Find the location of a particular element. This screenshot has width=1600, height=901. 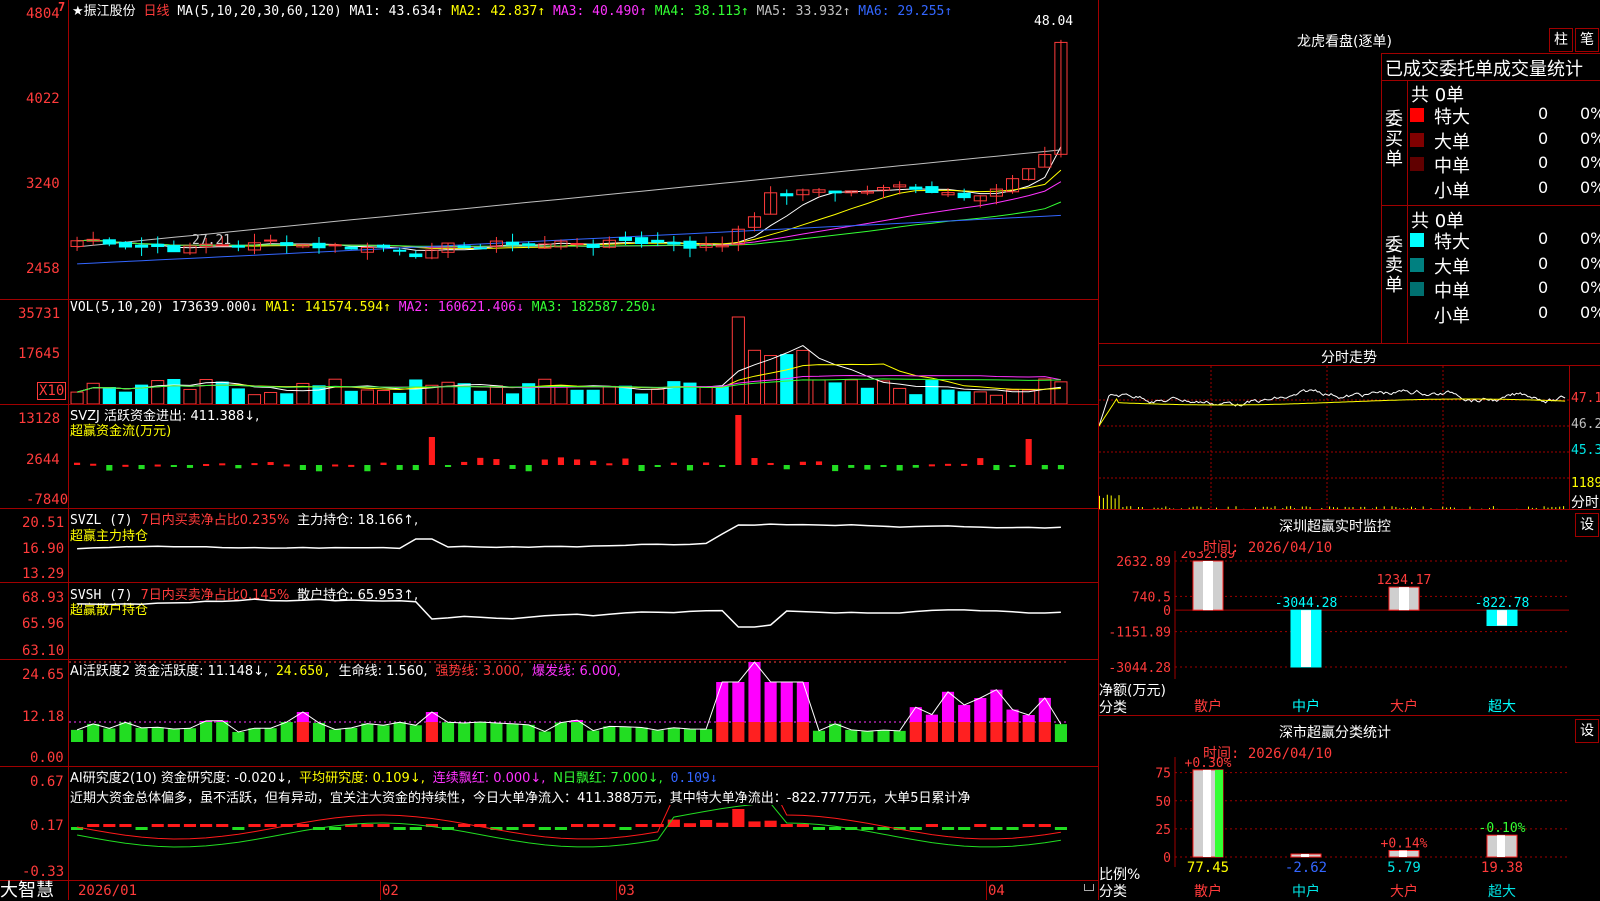

volume-chart is located at coordinates (583, 359).